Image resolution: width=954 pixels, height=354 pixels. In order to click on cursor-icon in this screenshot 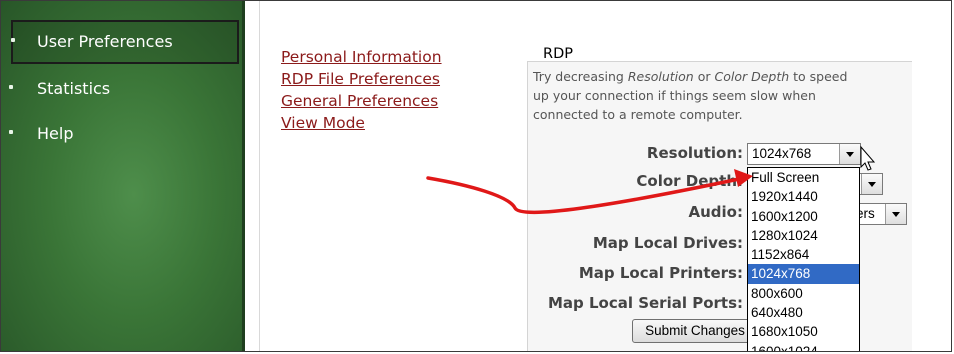, I will do `click(868, 158)`.